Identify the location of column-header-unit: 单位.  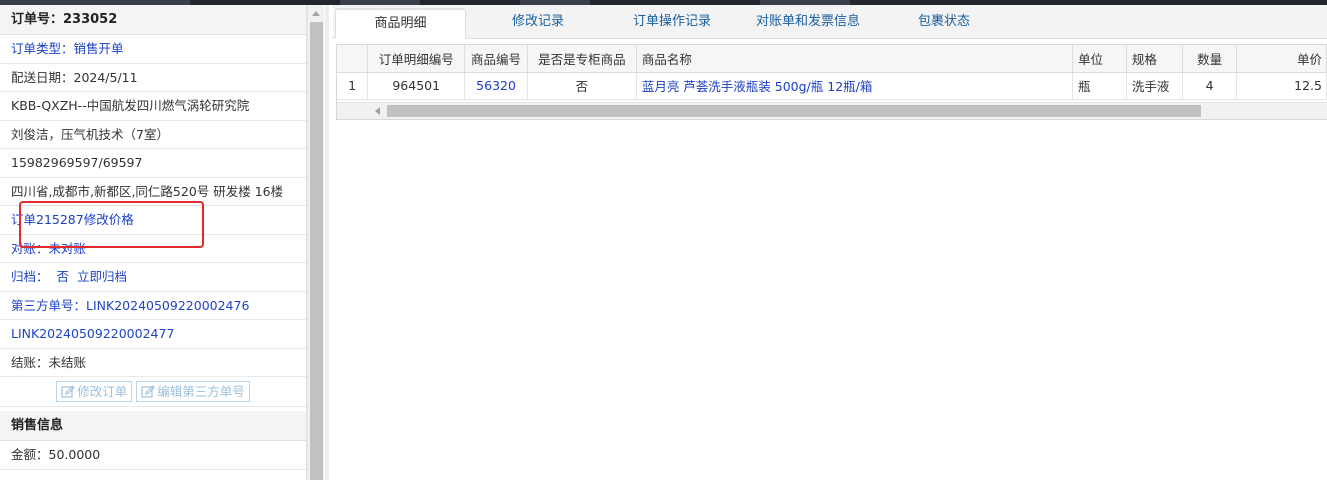
(1099, 59).